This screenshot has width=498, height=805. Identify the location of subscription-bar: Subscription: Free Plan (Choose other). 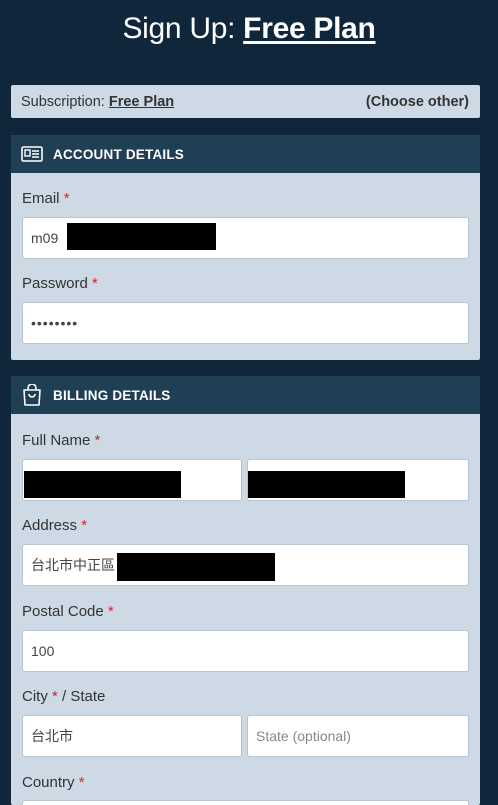
(245, 101).